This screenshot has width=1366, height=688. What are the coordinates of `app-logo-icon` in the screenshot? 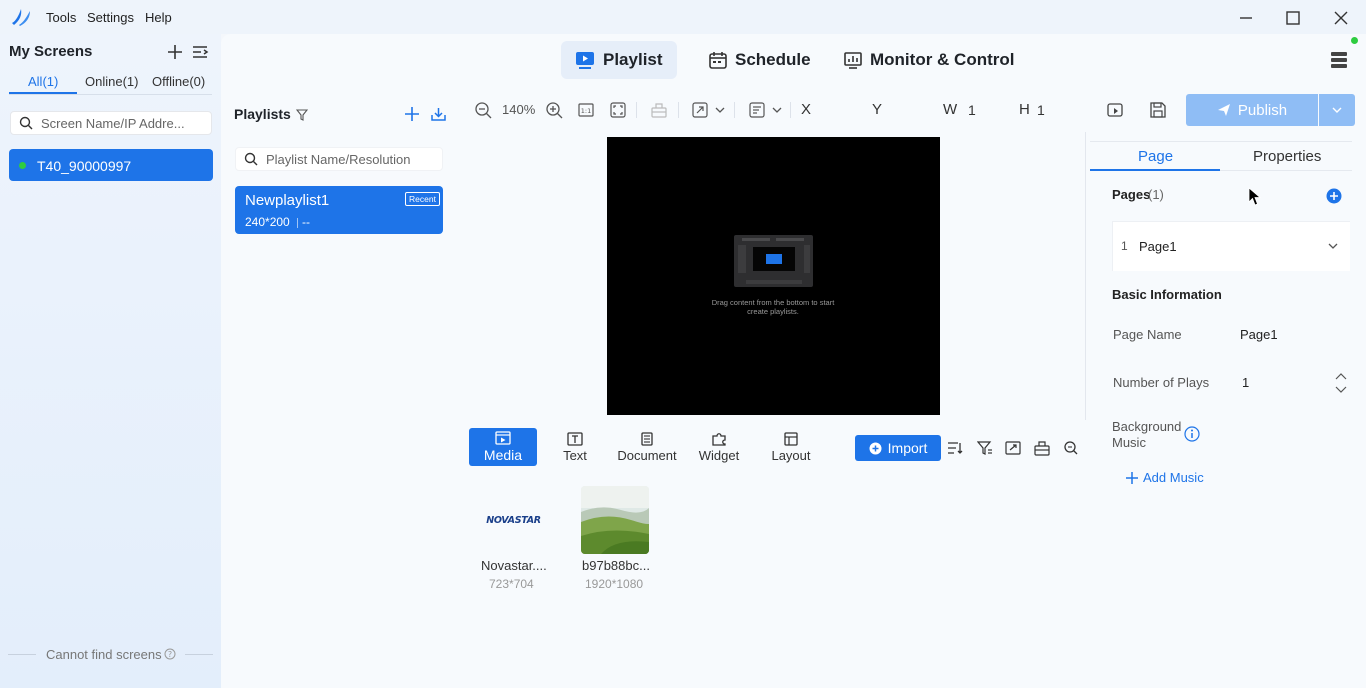 It's located at (21, 17).